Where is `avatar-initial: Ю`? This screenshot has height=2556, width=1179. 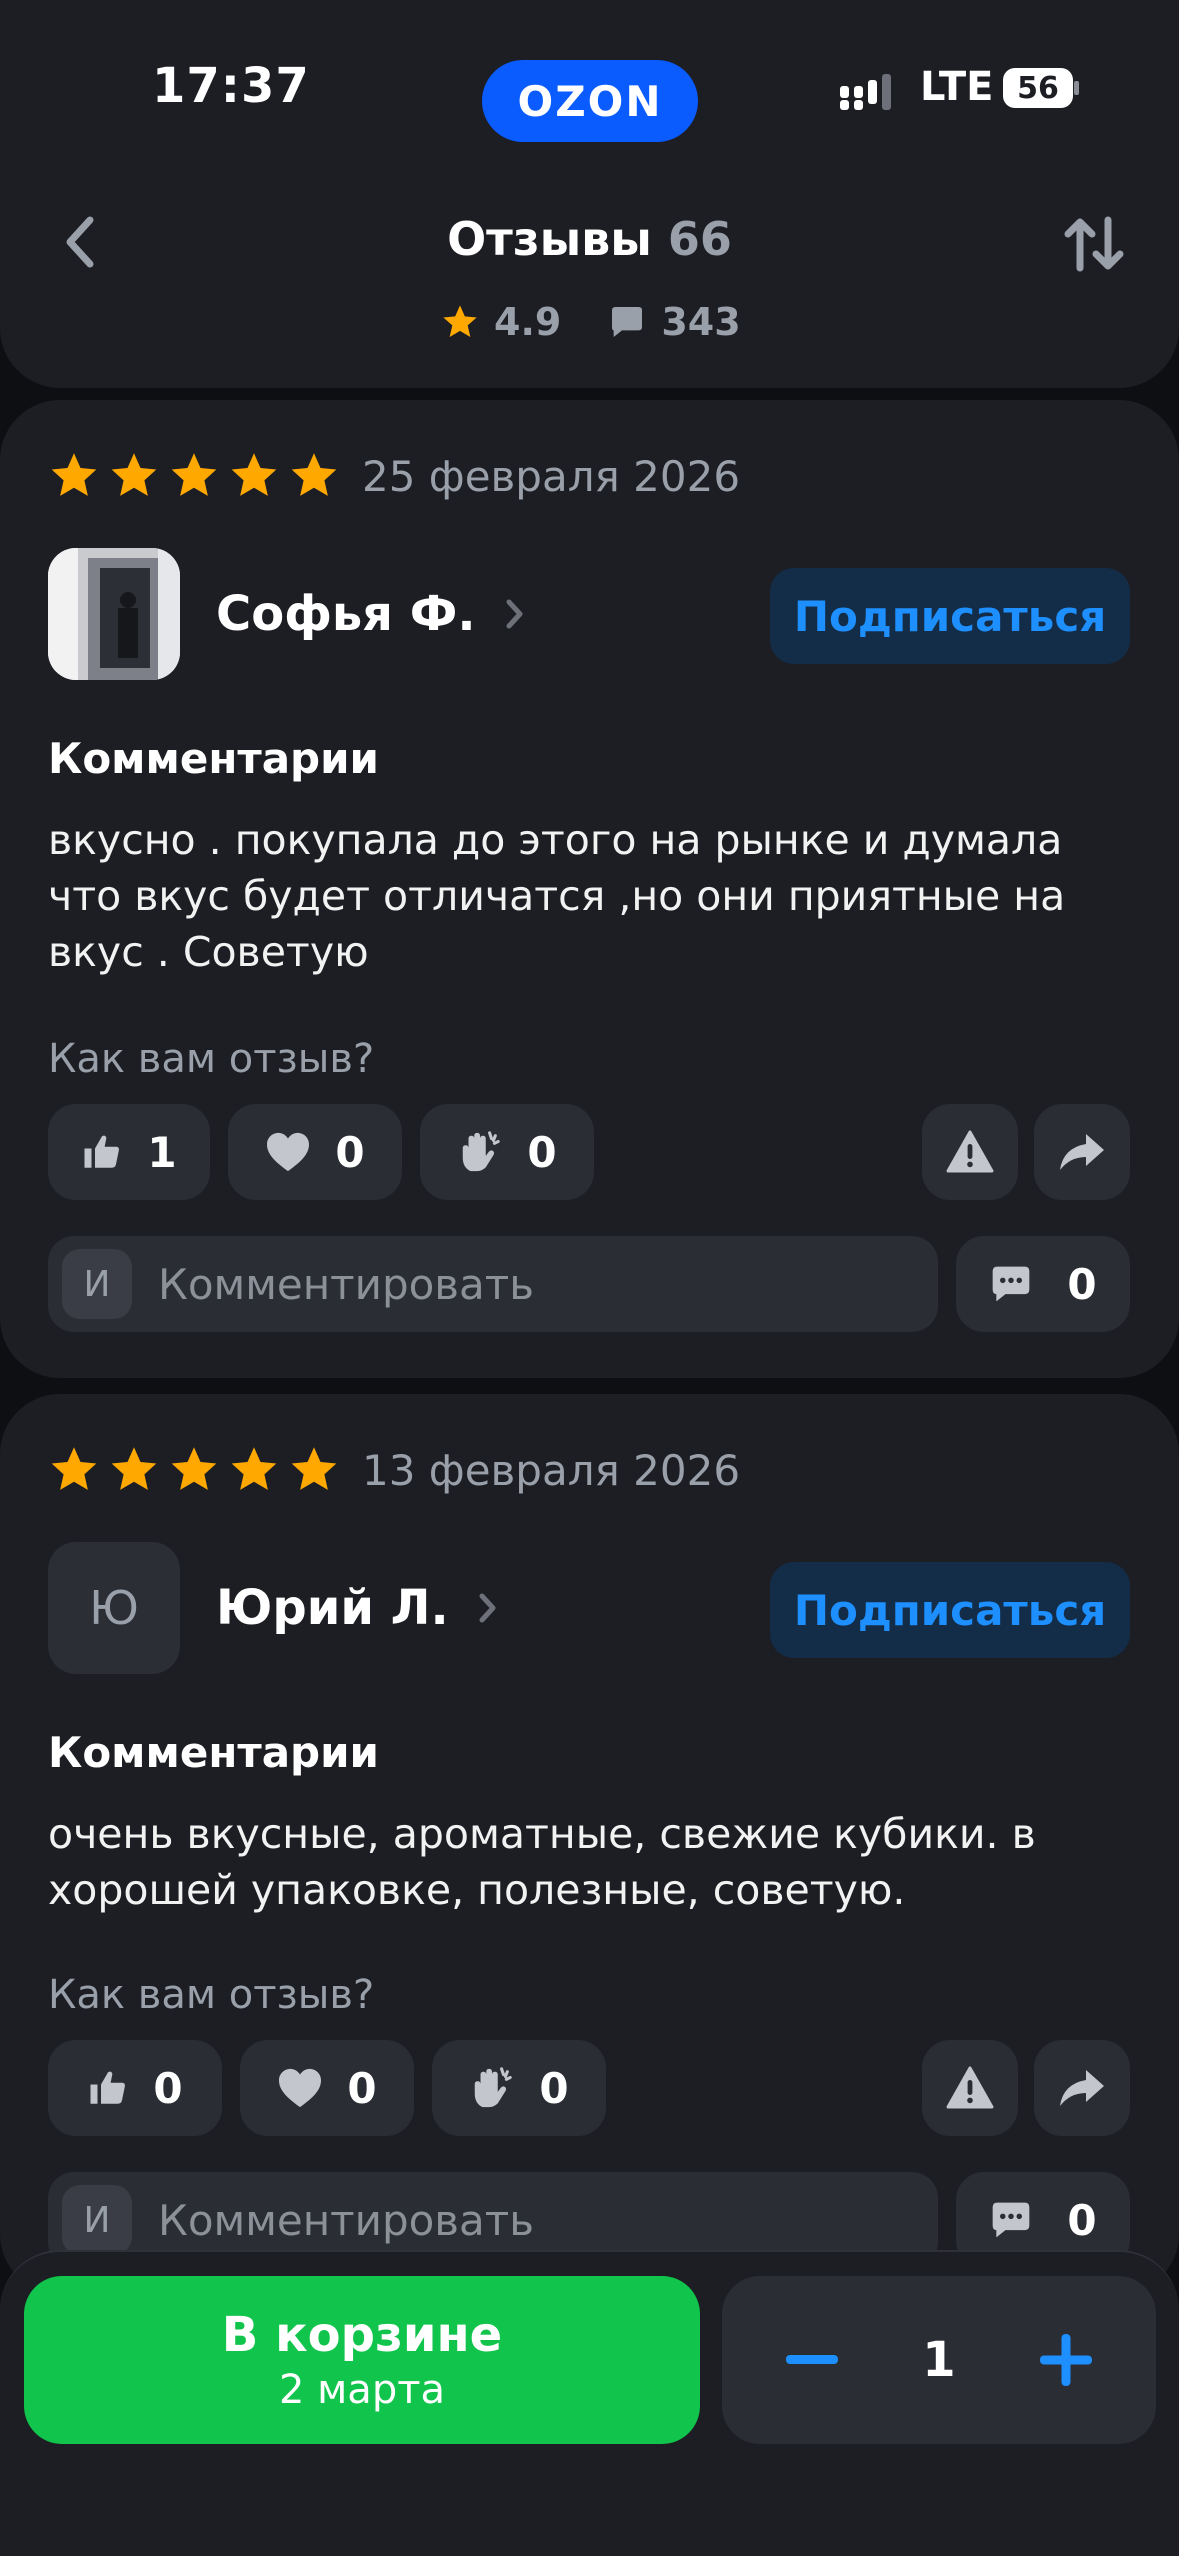 avatar-initial: Ю is located at coordinates (114, 1608).